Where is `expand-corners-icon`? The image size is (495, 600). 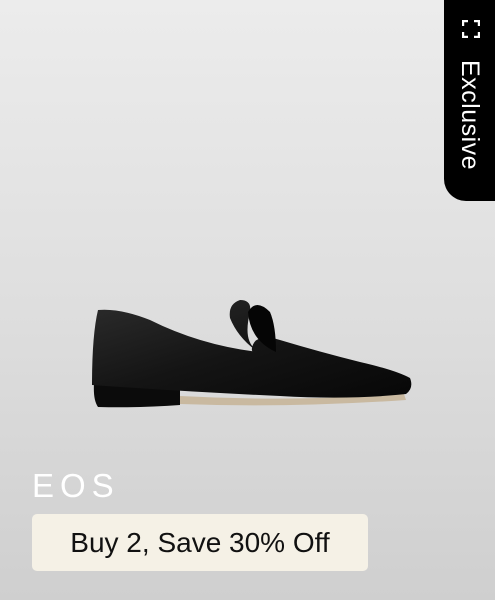 expand-corners-icon is located at coordinates (471, 29).